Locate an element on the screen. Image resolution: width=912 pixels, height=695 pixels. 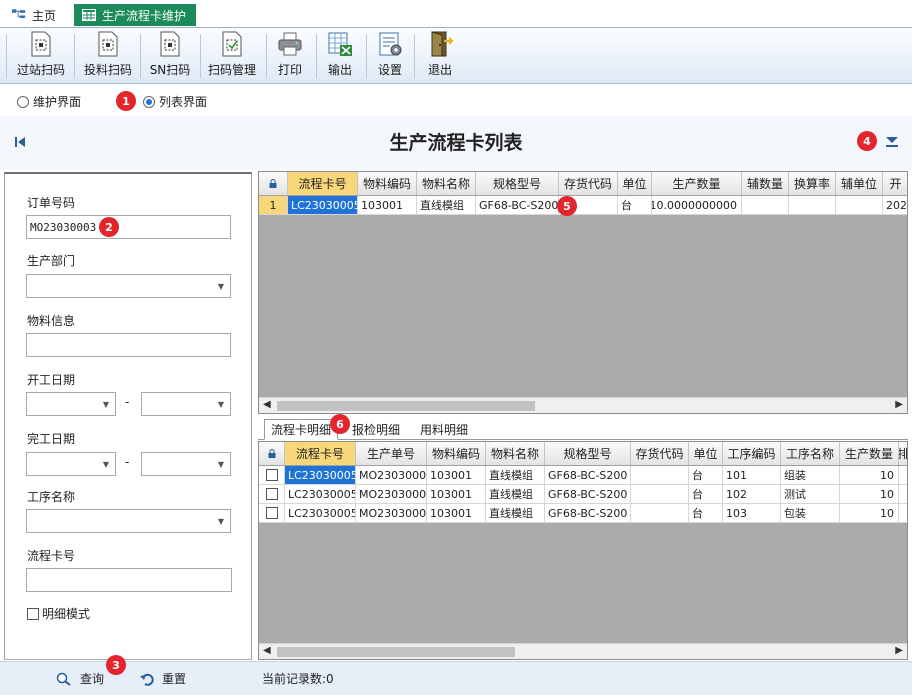
scan-manage-button: 扫码管理 is located at coordinates (232, 56).